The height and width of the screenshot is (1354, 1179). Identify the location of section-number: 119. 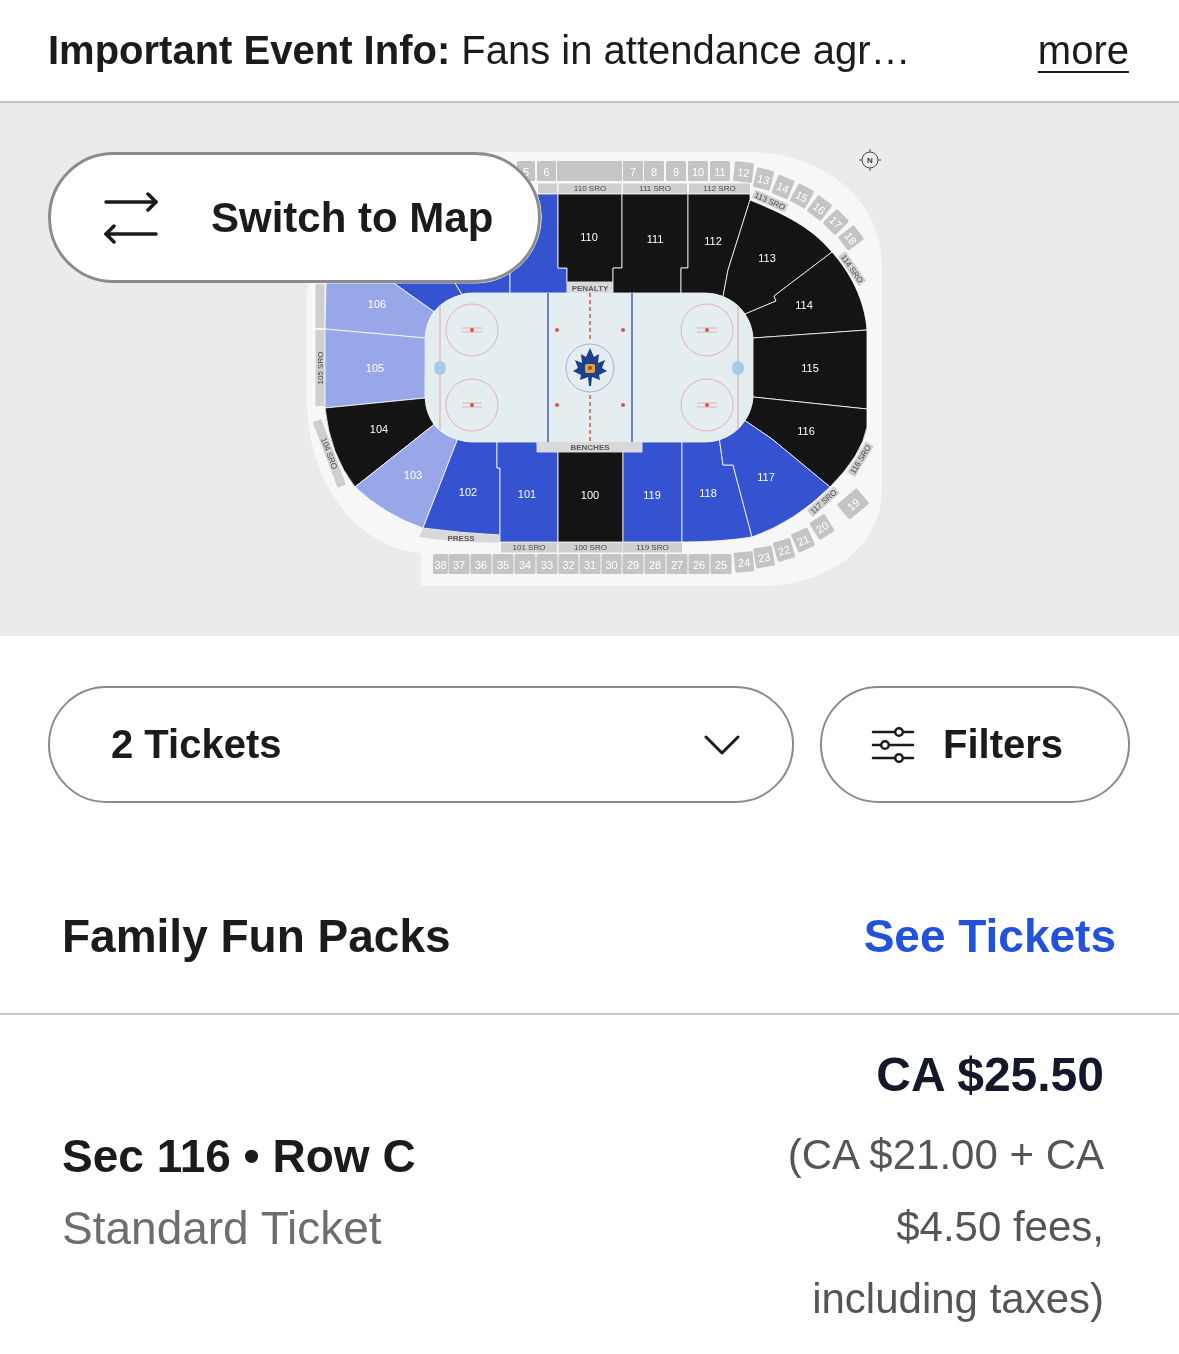
(652, 495).